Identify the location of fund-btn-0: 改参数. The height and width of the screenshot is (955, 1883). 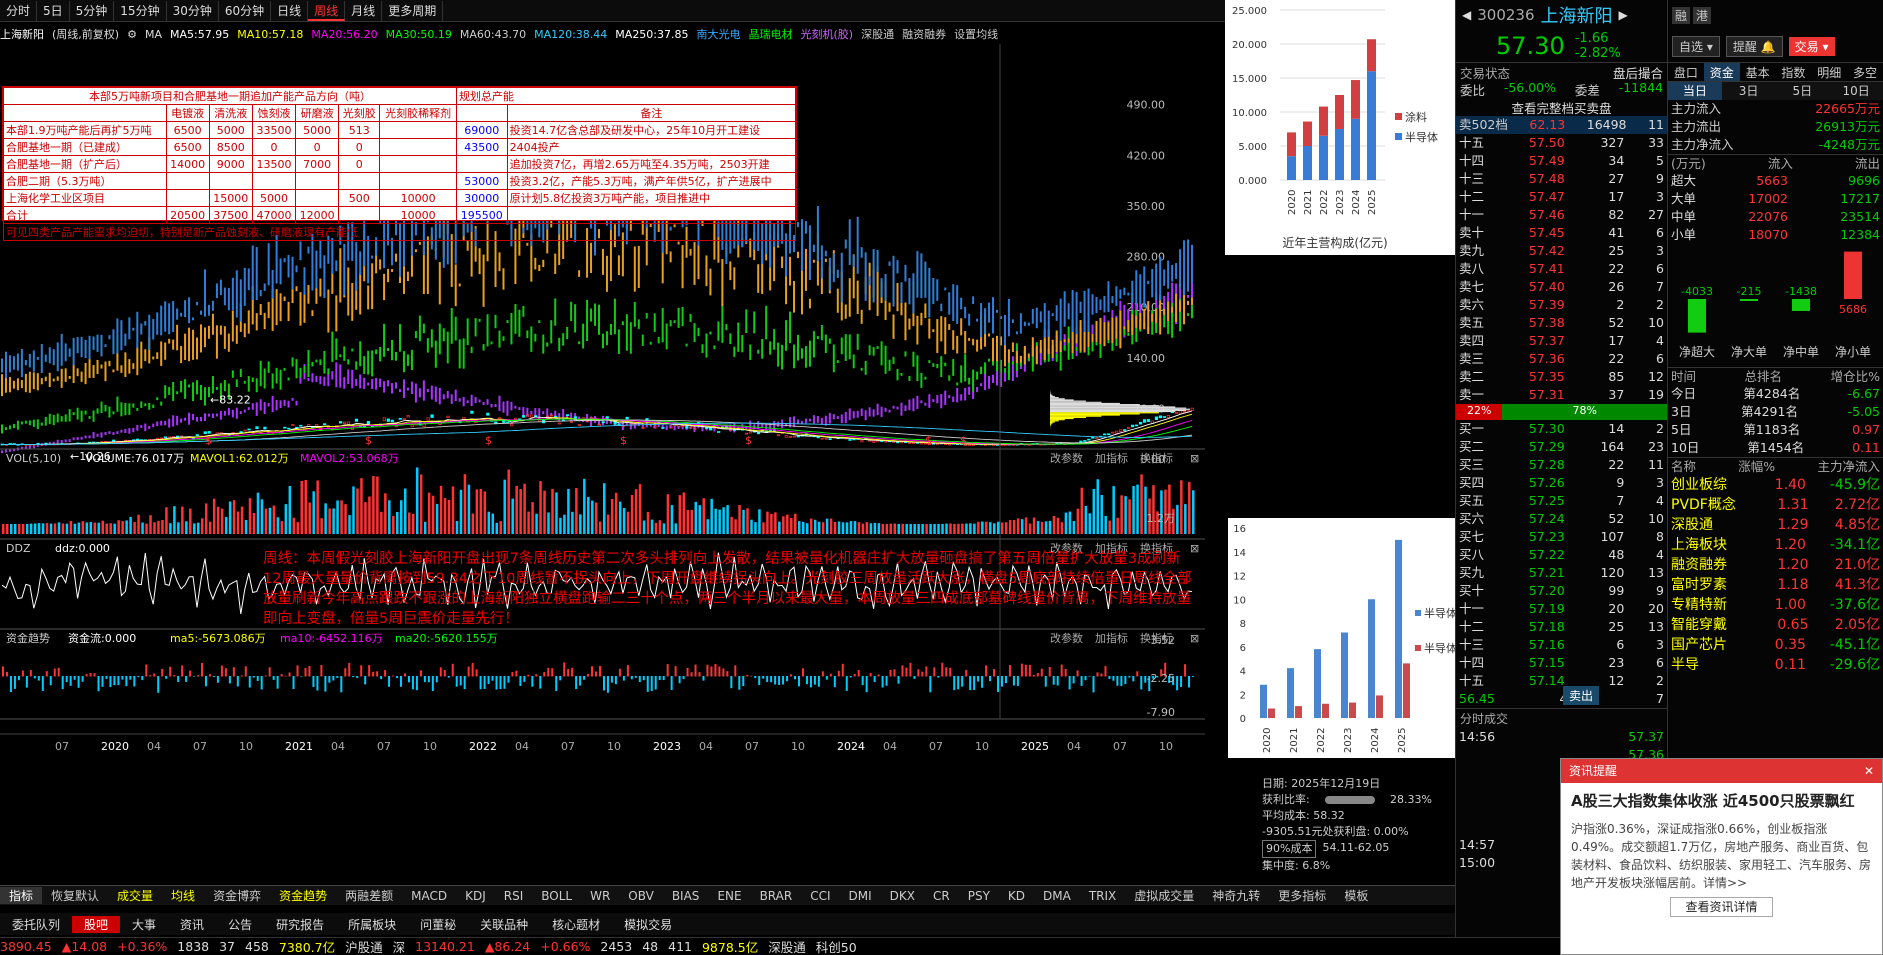
(1066, 638).